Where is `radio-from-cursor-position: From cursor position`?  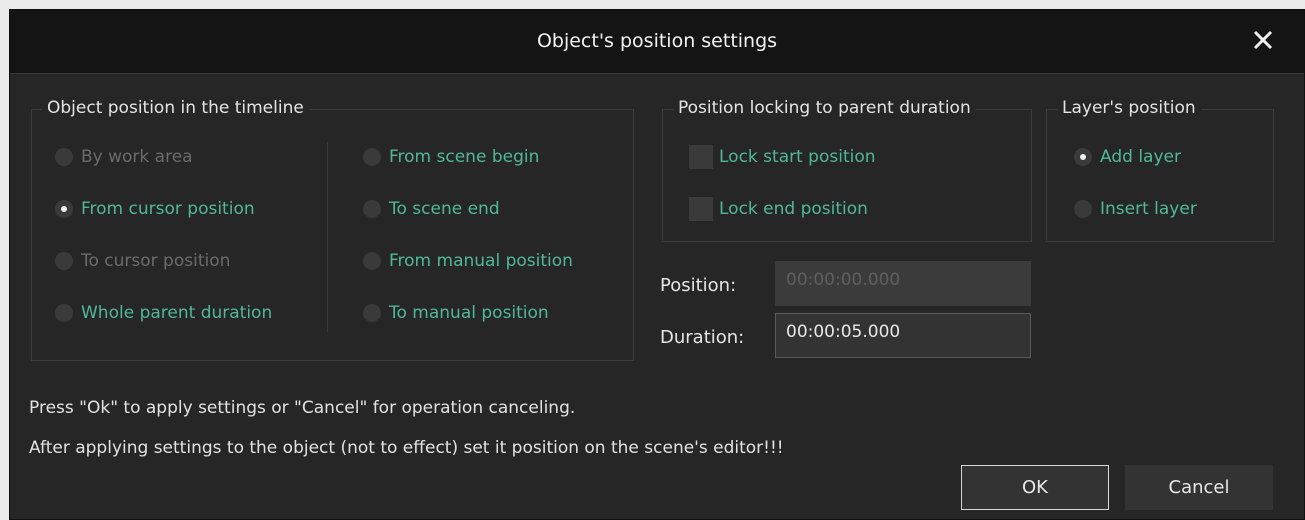 radio-from-cursor-position: From cursor position is located at coordinates (155, 209).